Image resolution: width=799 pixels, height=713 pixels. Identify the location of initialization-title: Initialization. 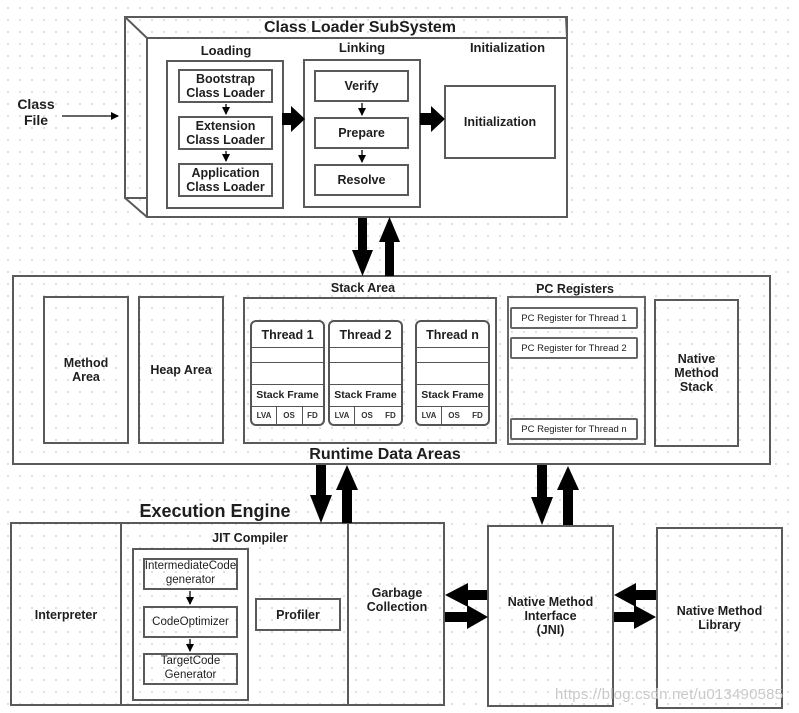
(507, 47).